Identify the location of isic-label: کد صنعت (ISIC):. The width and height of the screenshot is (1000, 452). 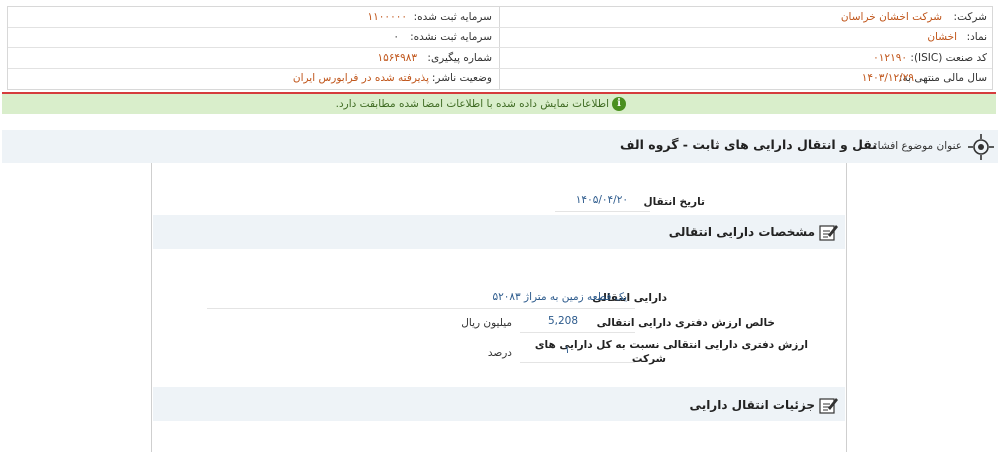
(948, 58).